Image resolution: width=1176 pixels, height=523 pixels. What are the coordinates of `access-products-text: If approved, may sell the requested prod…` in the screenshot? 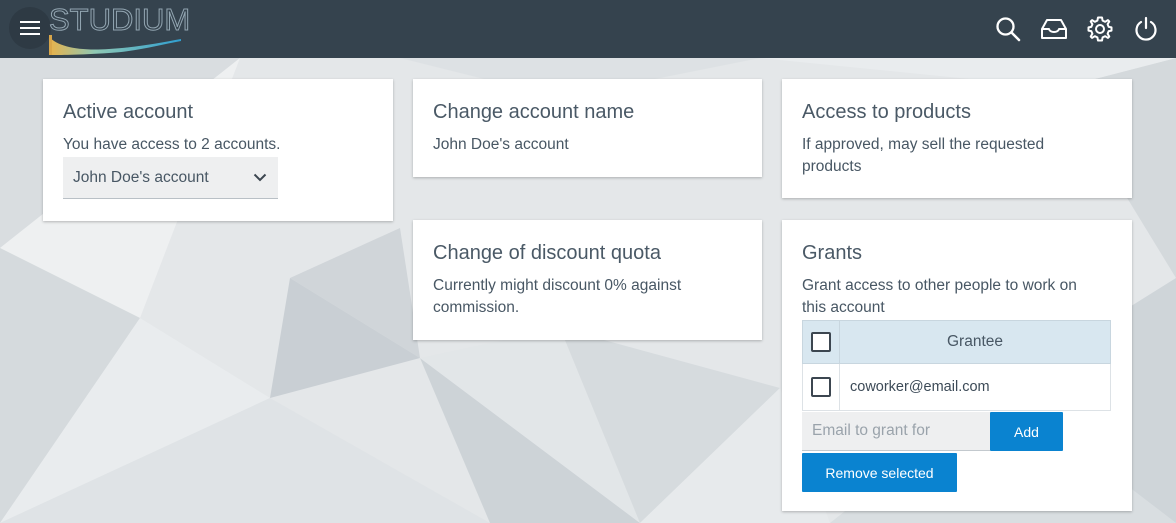 It's located at (923, 155).